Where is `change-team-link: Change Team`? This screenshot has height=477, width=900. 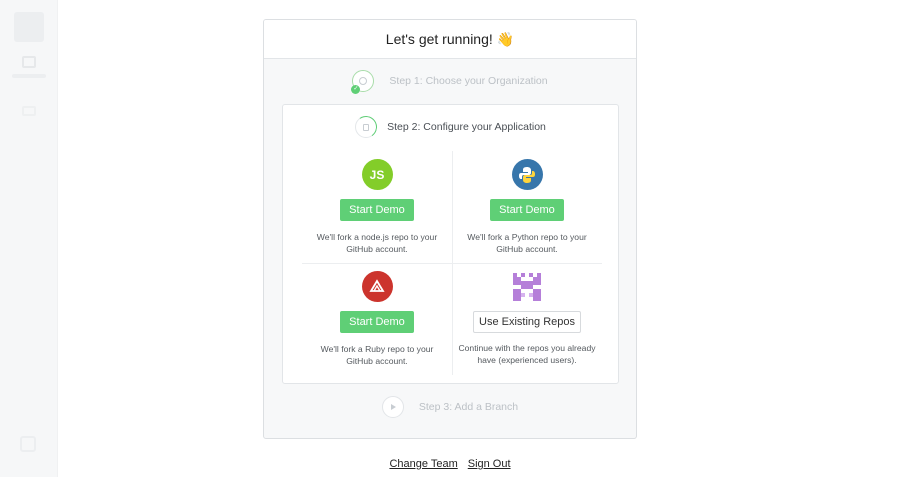
change-team-link: Change Team is located at coordinates (423, 464).